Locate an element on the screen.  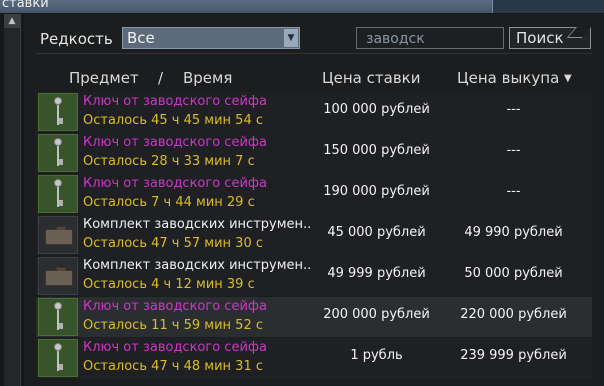
bid-price: 49 999 рублей is located at coordinates (376, 273).